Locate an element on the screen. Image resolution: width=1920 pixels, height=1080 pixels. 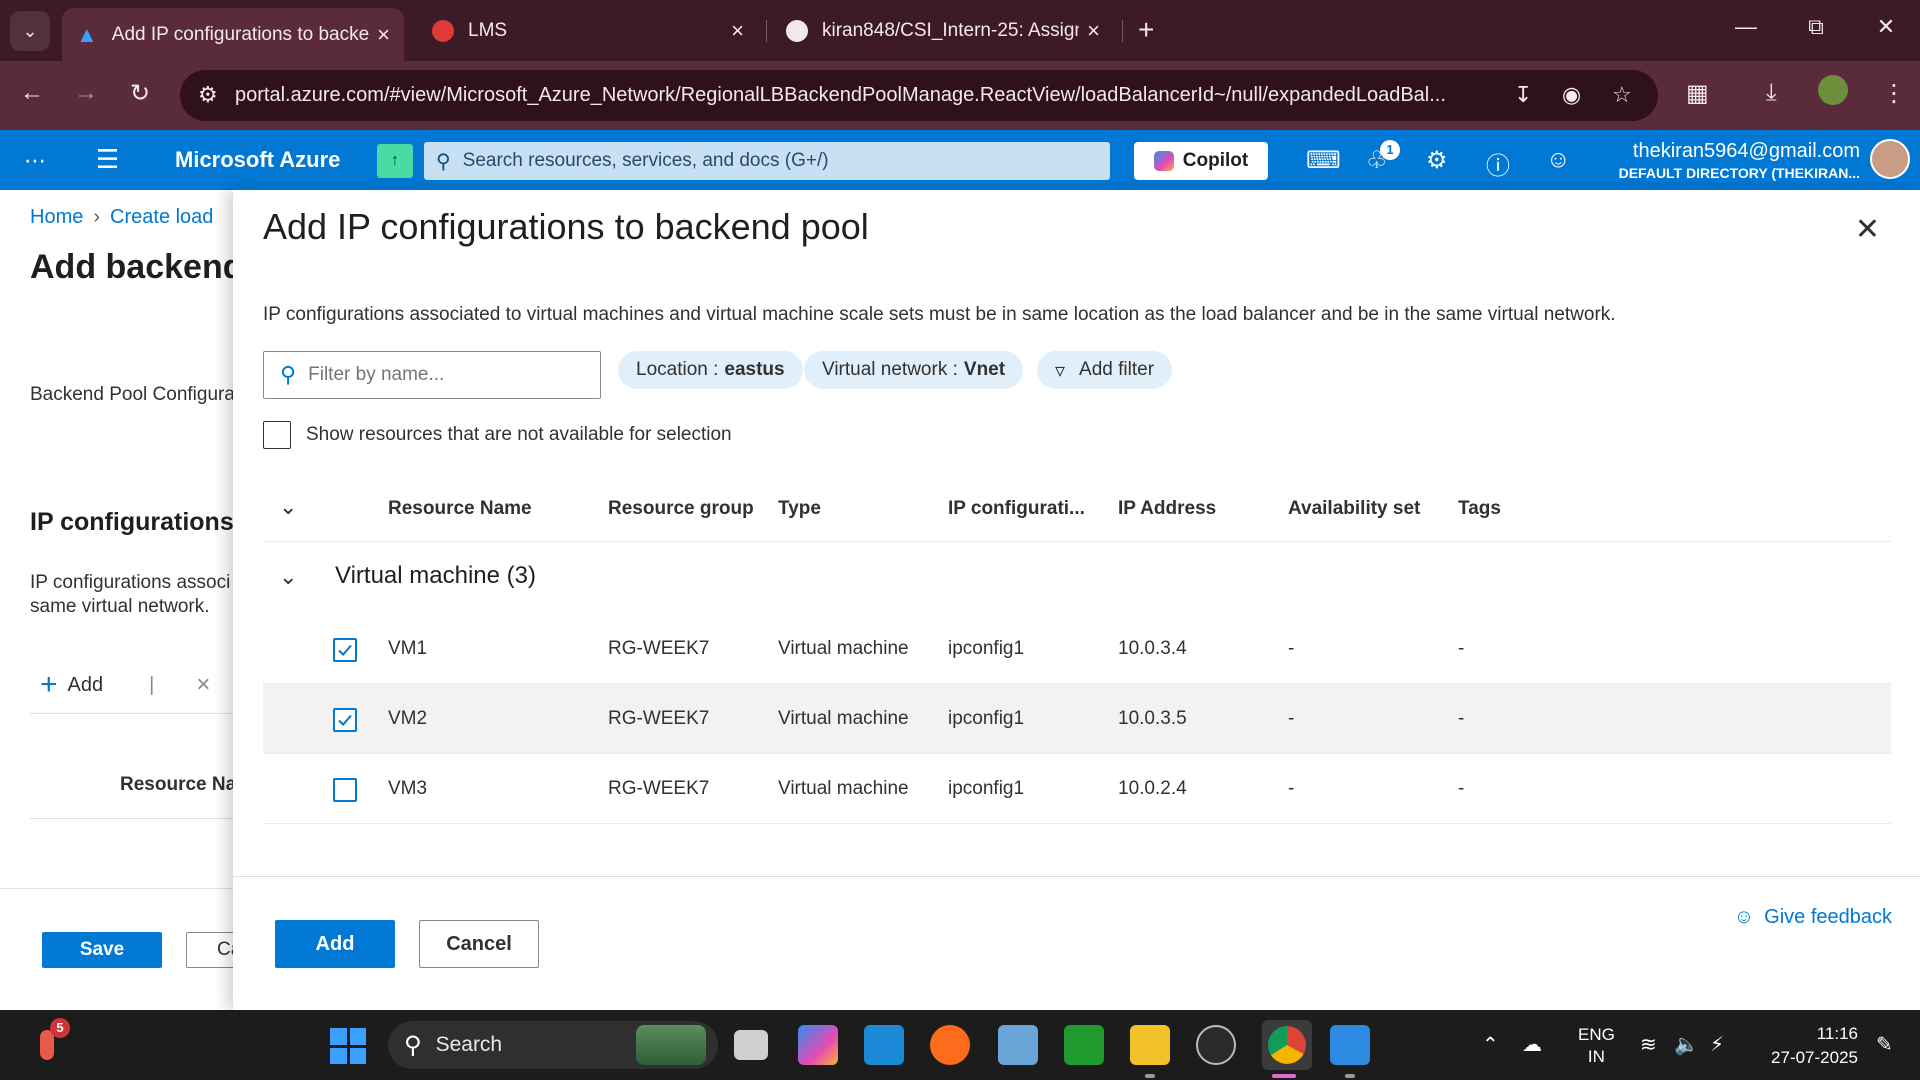
firefox-icon is located at coordinates (950, 1045).